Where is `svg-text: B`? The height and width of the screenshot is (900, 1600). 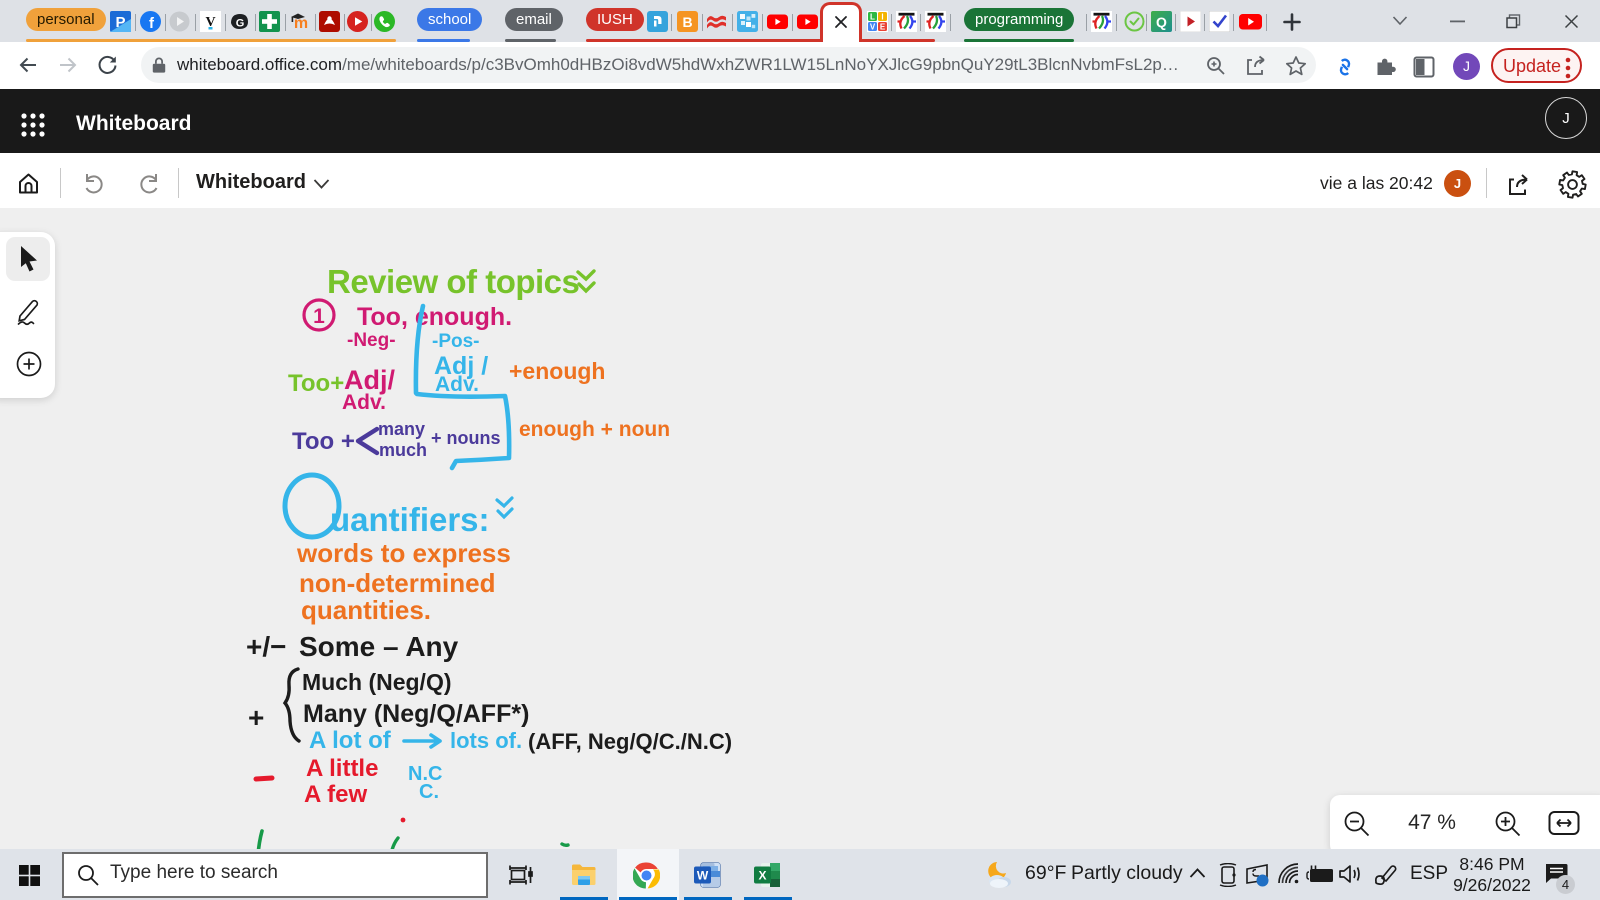
svg-text: B is located at coordinates (687, 22).